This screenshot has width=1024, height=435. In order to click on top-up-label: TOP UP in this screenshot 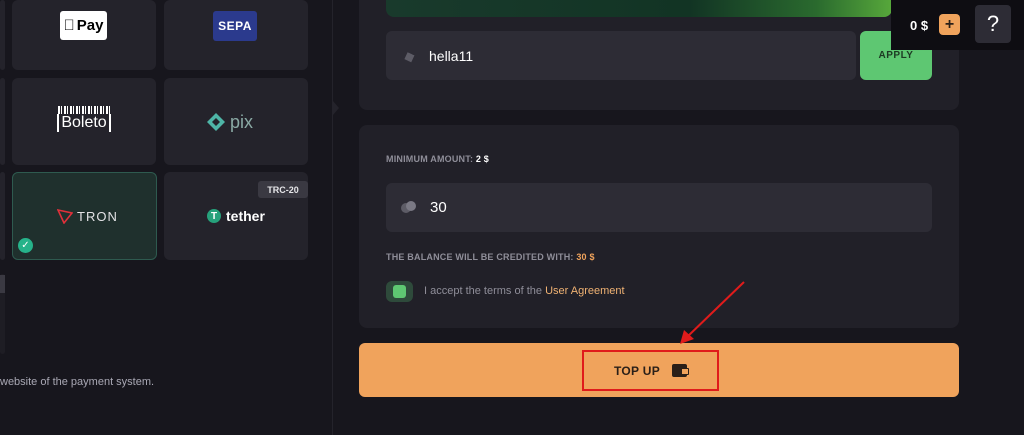, I will do `click(637, 370)`.